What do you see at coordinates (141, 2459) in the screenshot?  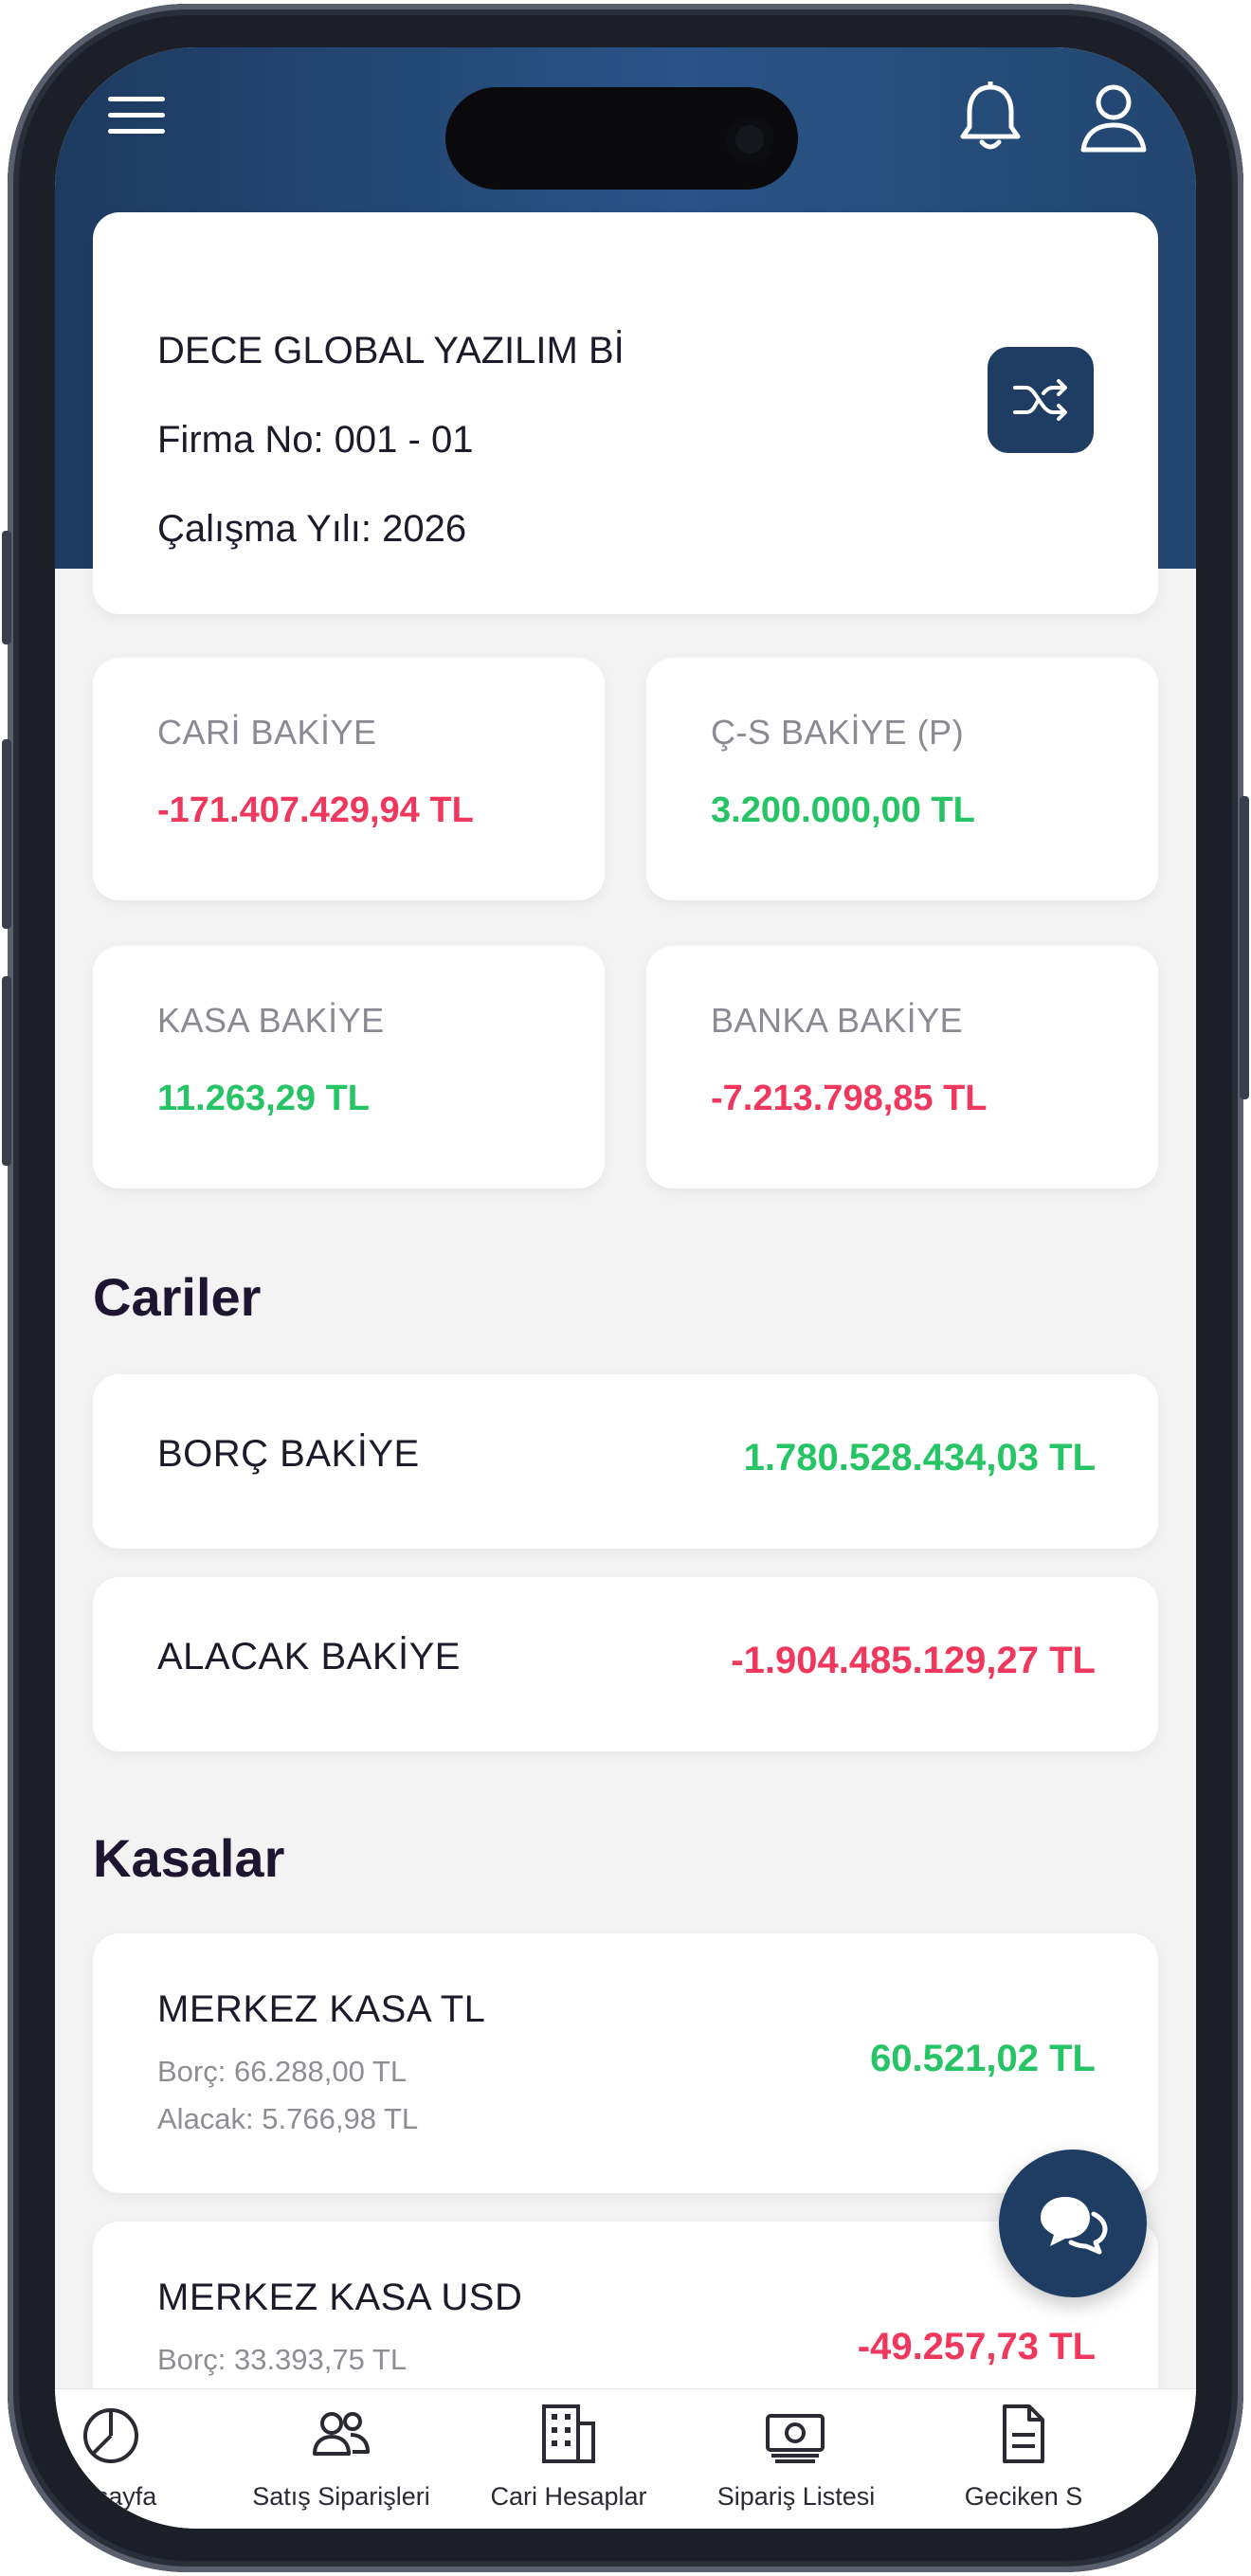 I see `nav-item-anasayfa: nasayfa` at bounding box center [141, 2459].